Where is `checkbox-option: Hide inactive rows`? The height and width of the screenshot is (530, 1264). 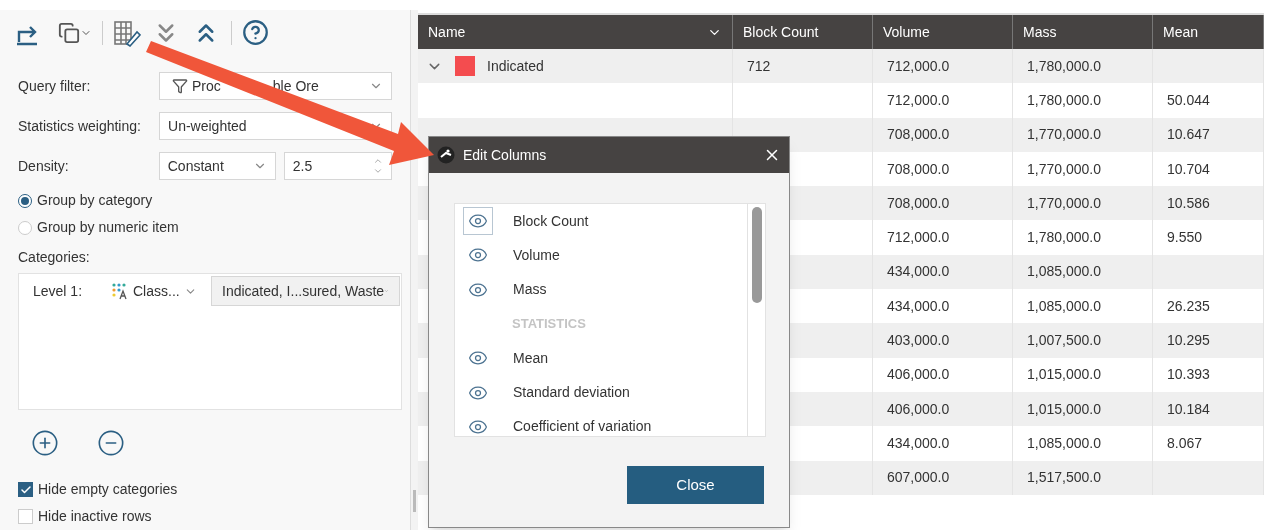 checkbox-option: Hide inactive rows is located at coordinates (205, 516).